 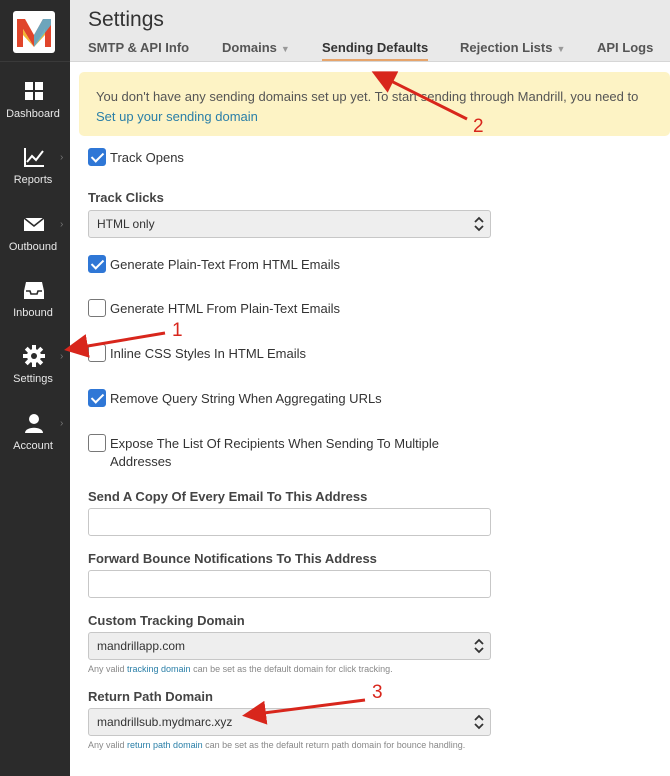 I want to click on sidebar-item-account: Account ›, so click(x=35, y=431).